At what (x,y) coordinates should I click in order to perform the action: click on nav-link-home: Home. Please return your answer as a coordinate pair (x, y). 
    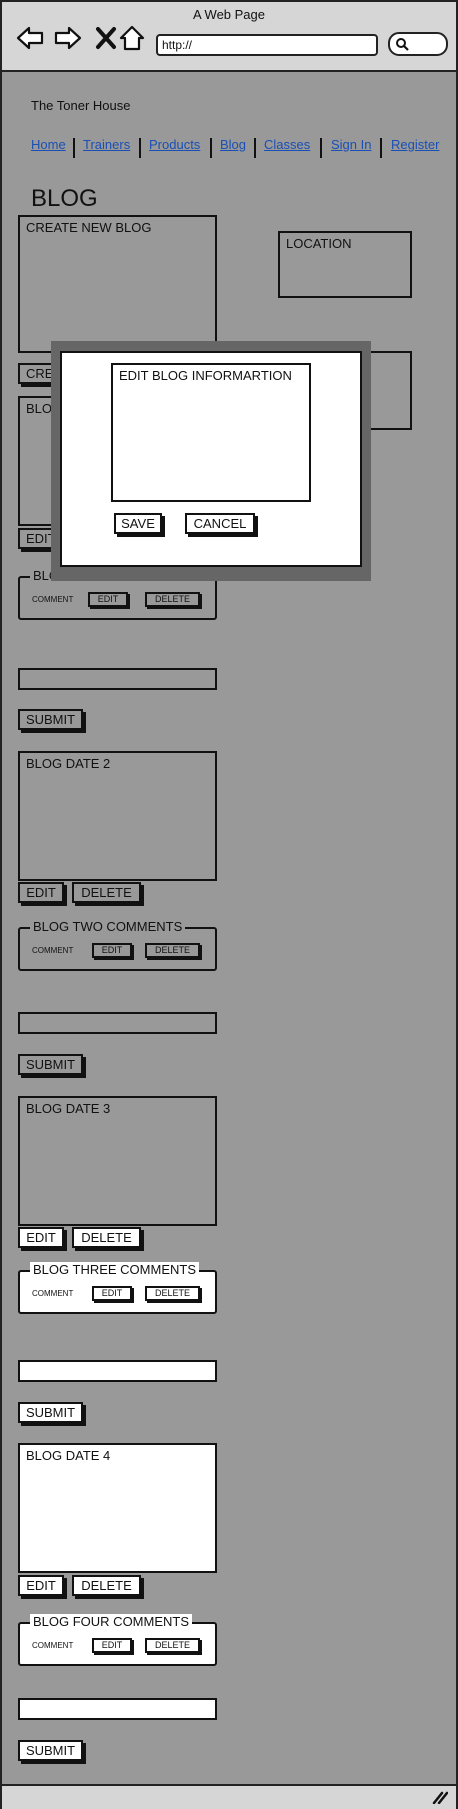
    Looking at the image, I should click on (48, 144).